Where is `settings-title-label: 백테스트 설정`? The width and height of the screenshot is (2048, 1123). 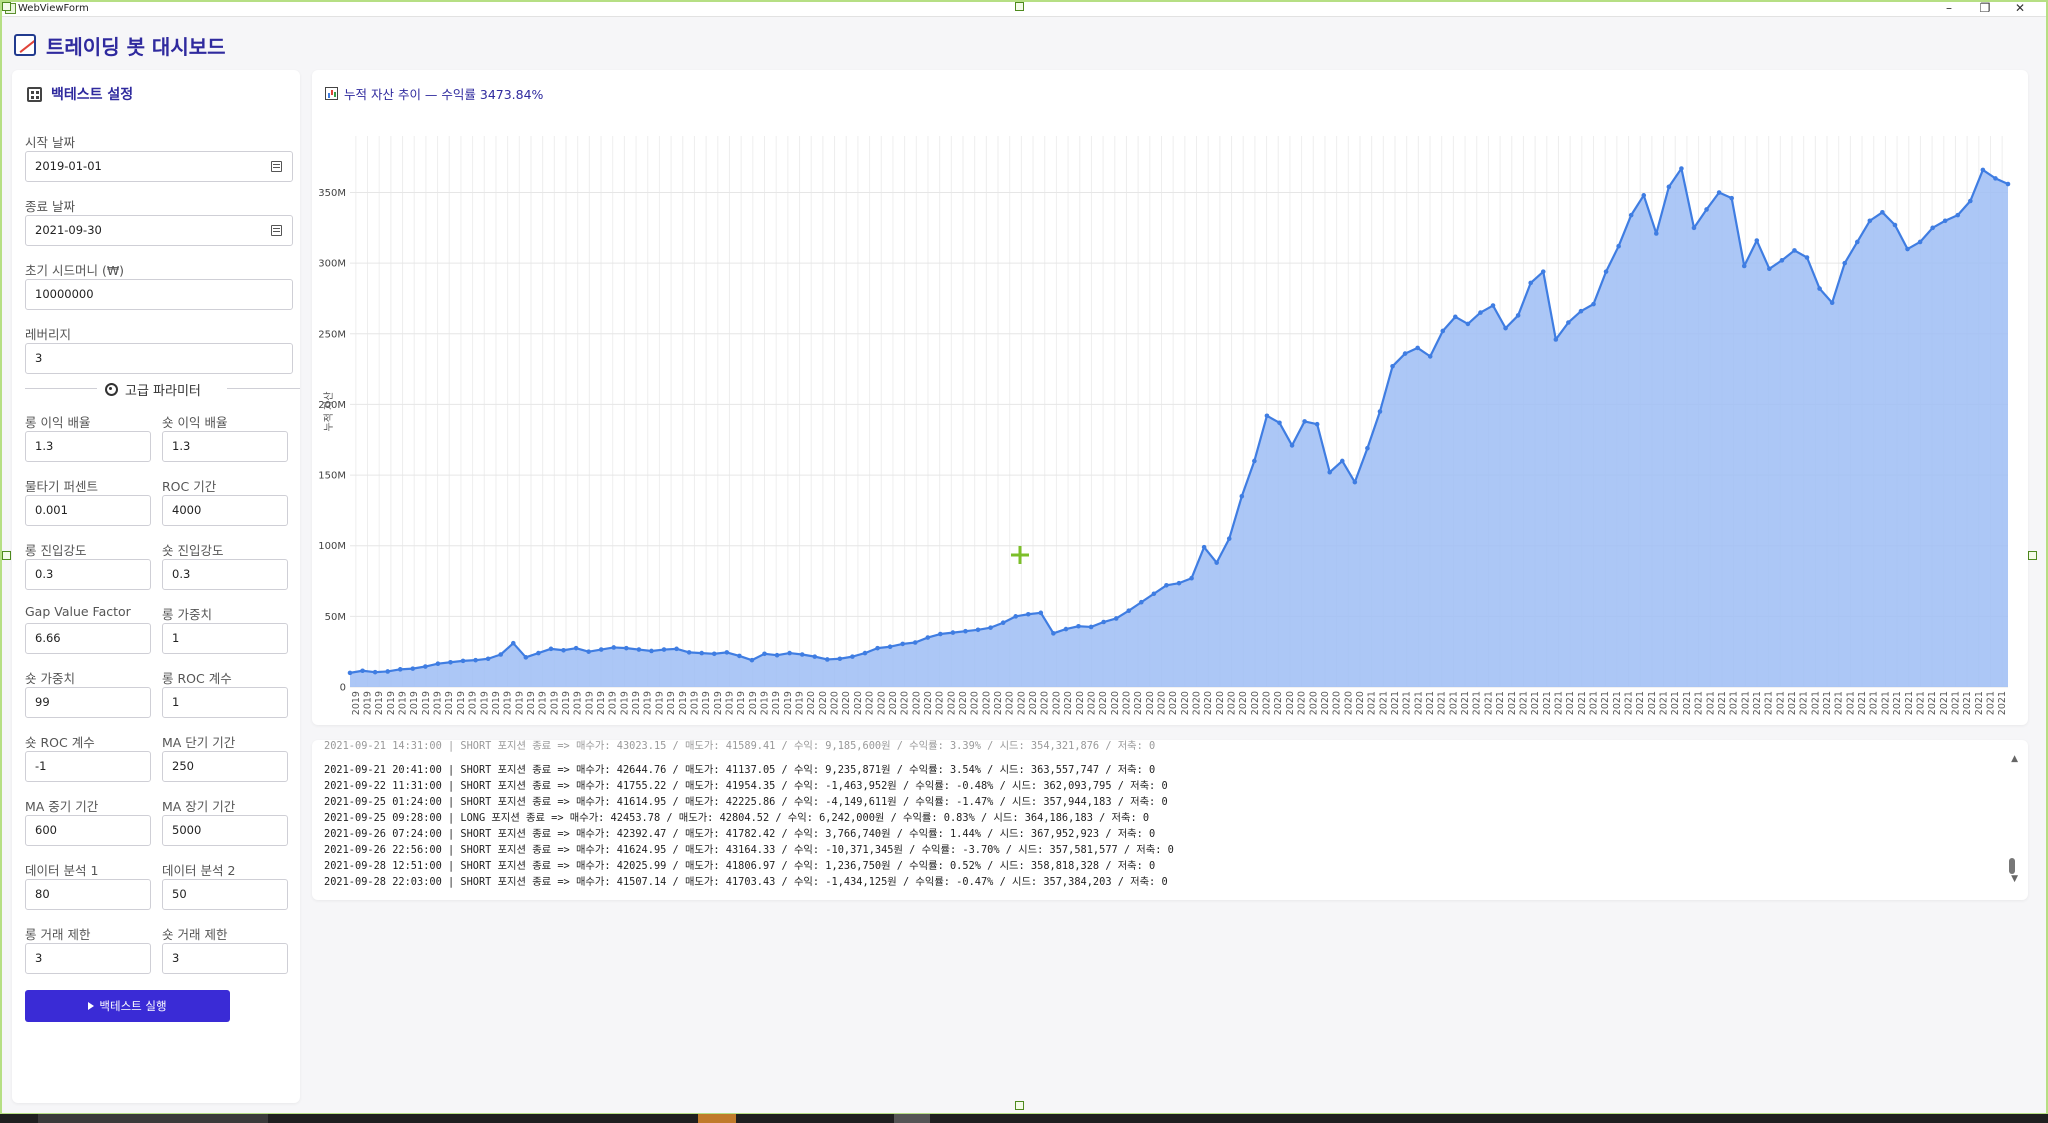 settings-title-label: 백테스트 설정 is located at coordinates (92, 95).